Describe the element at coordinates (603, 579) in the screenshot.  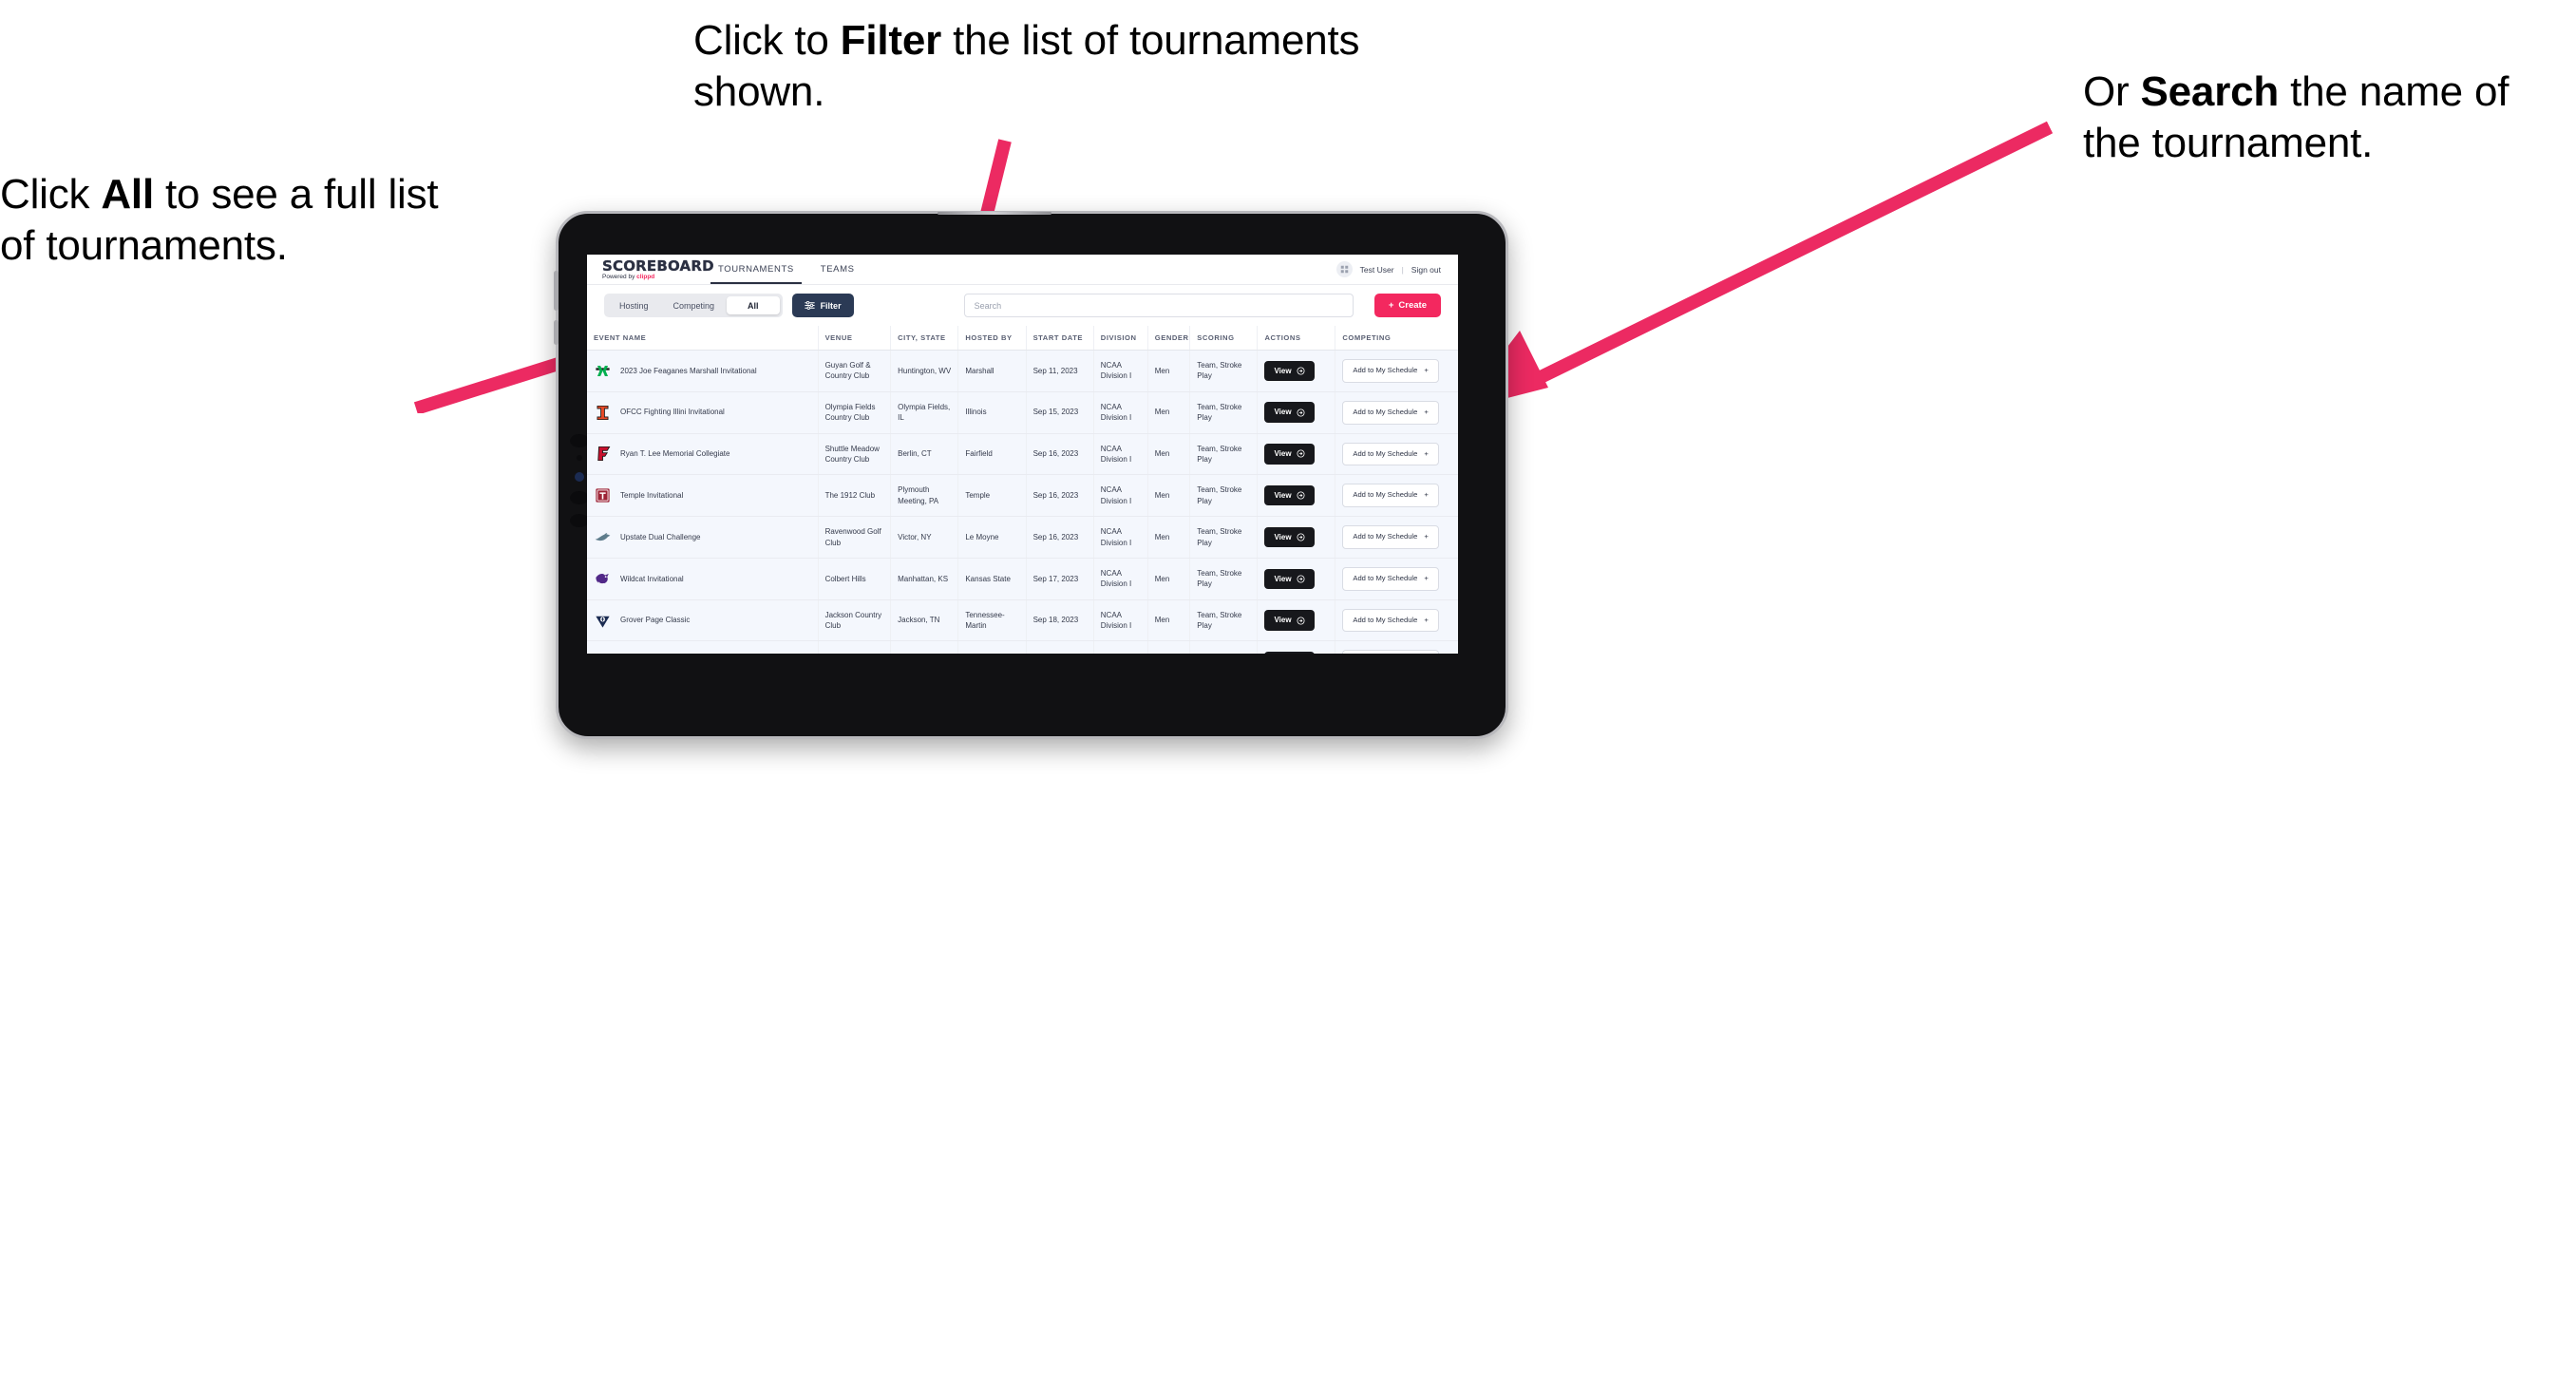
I see `kansasstate-logo` at that location.